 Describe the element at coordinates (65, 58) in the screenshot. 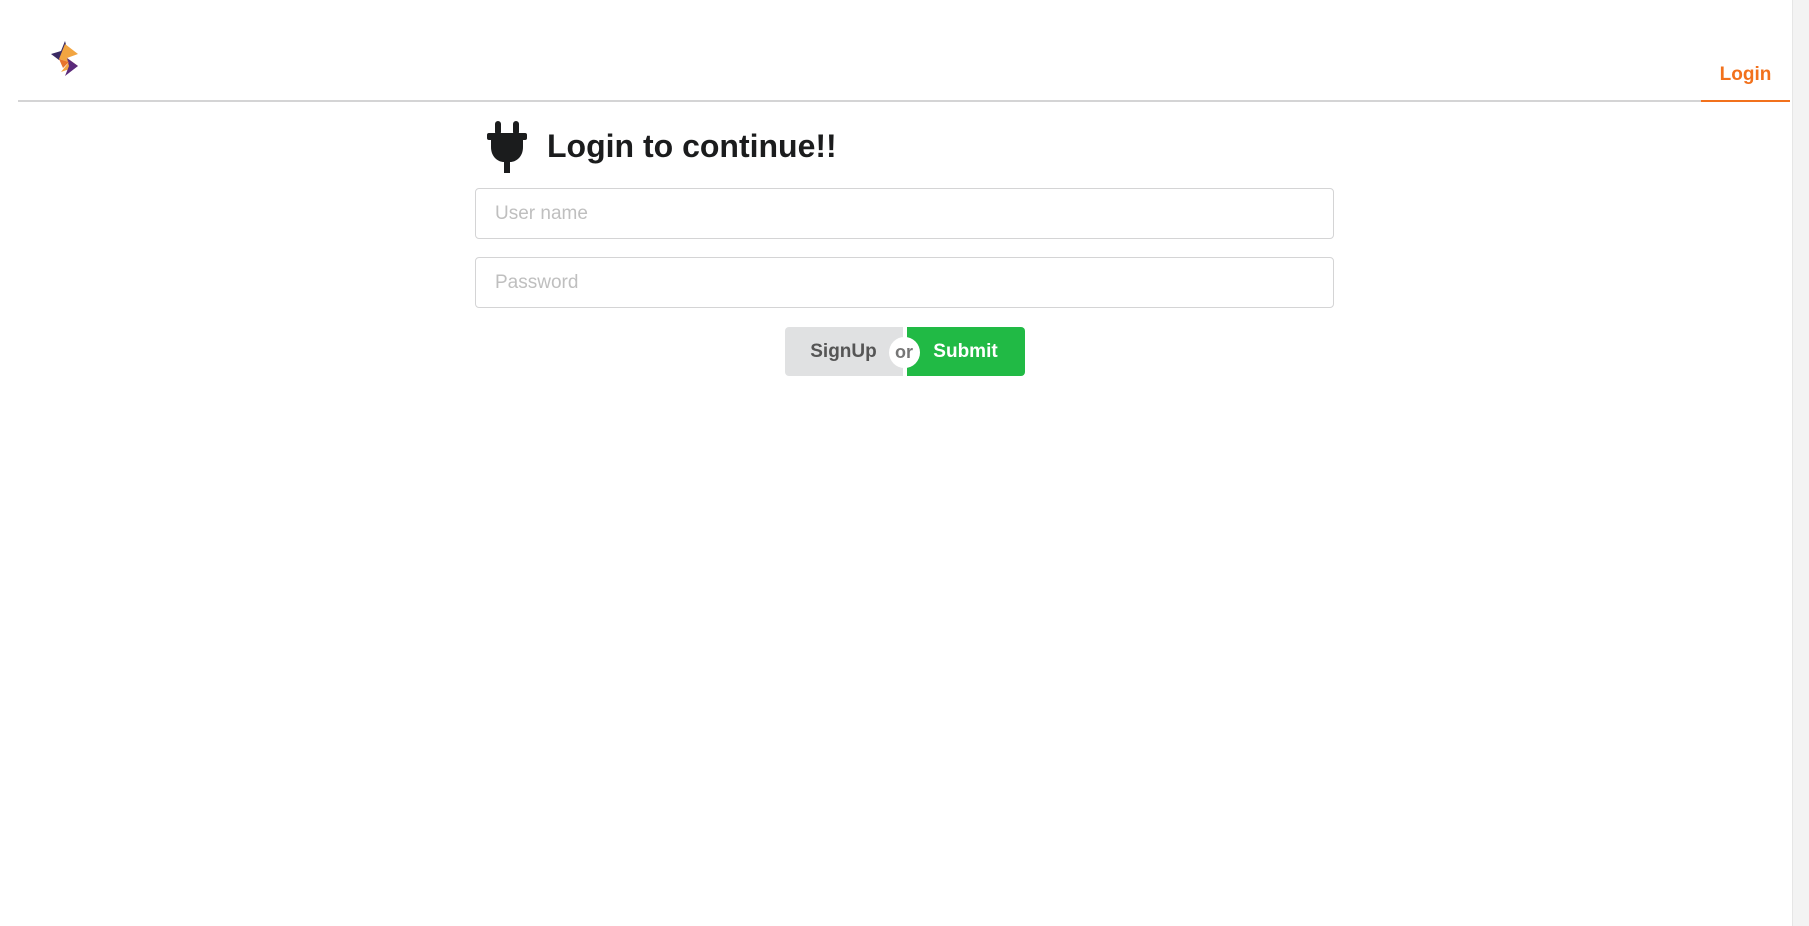

I see `star-lightning-logo-icon` at that location.